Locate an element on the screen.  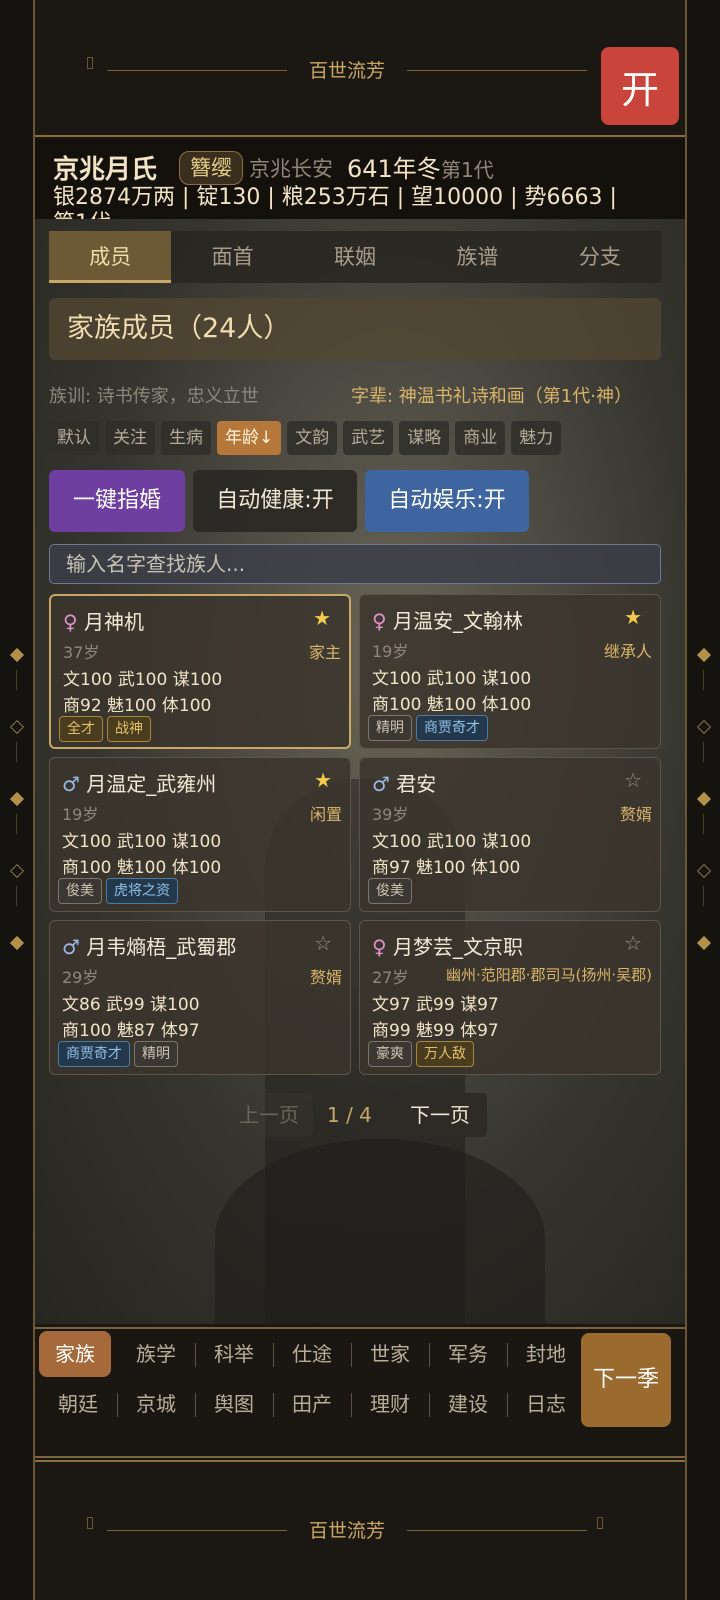
member-name: 君安 is located at coordinates (416, 784).